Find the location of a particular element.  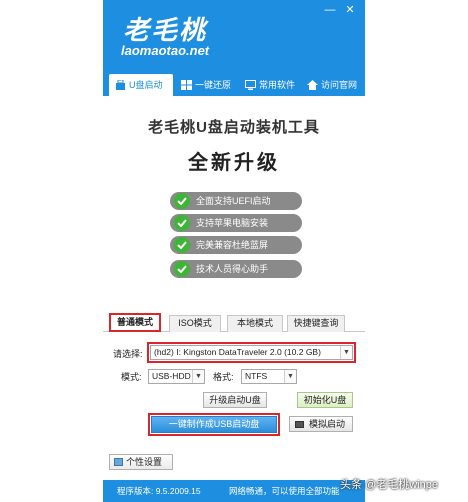

mode-label: 模式: is located at coordinates (131, 377).